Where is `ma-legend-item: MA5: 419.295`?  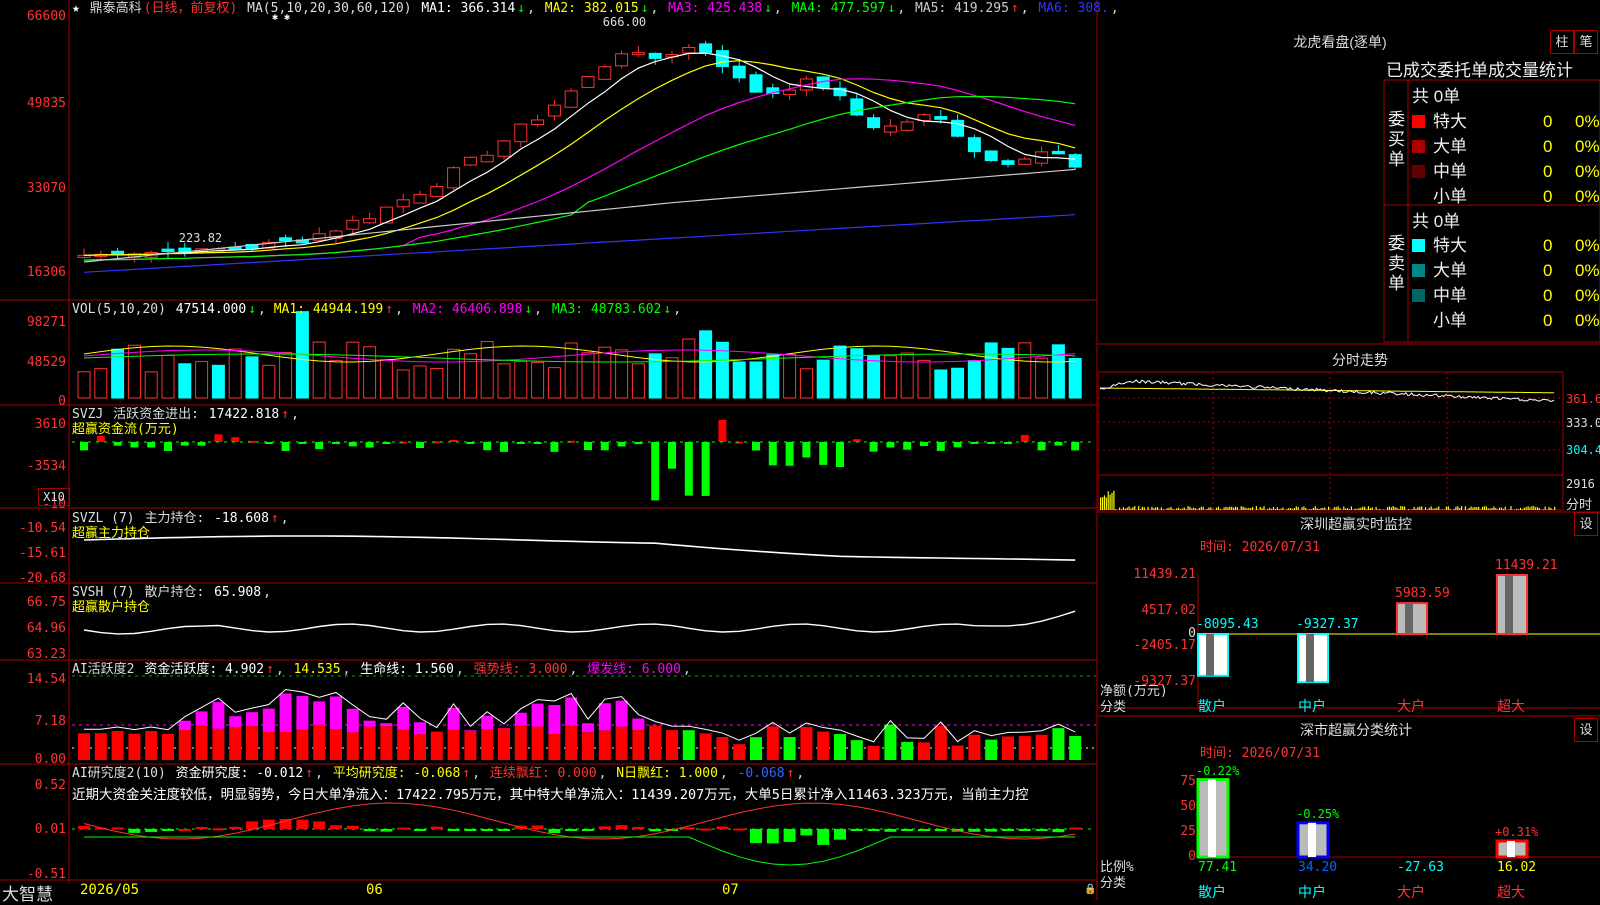
ma-legend-item: MA5: 419.295 is located at coordinates (962, 8).